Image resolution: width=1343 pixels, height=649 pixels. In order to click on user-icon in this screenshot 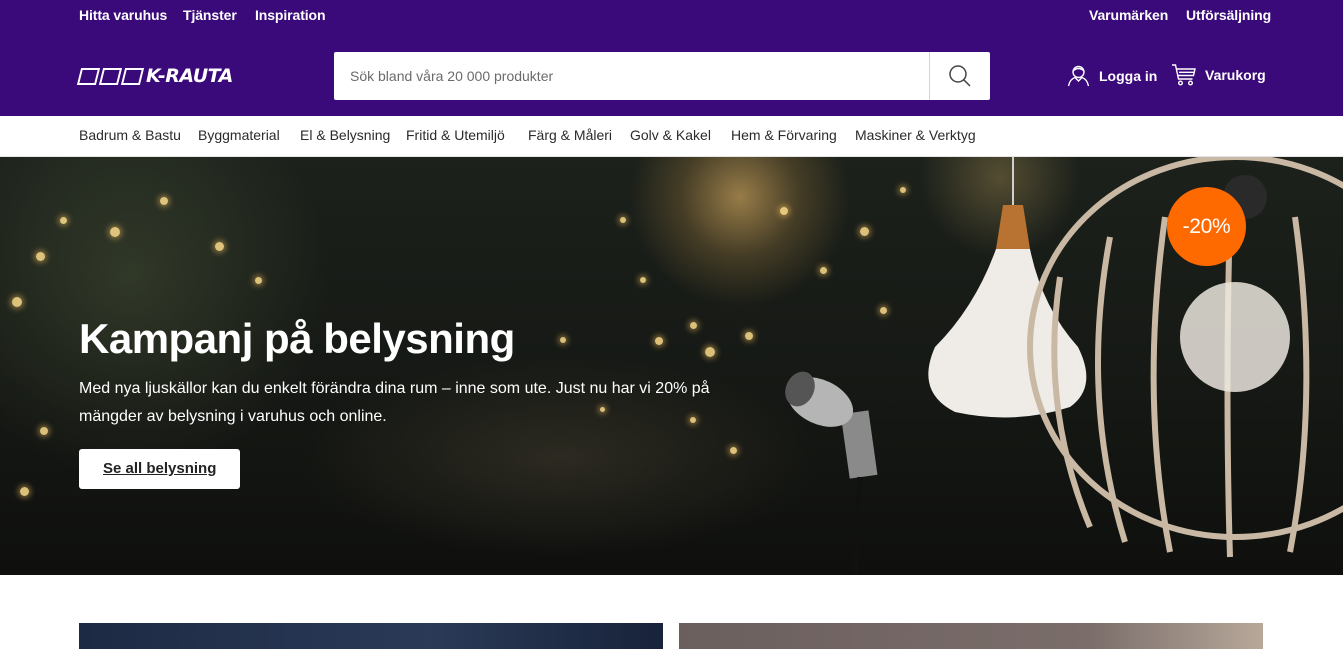, I will do `click(1078, 76)`.